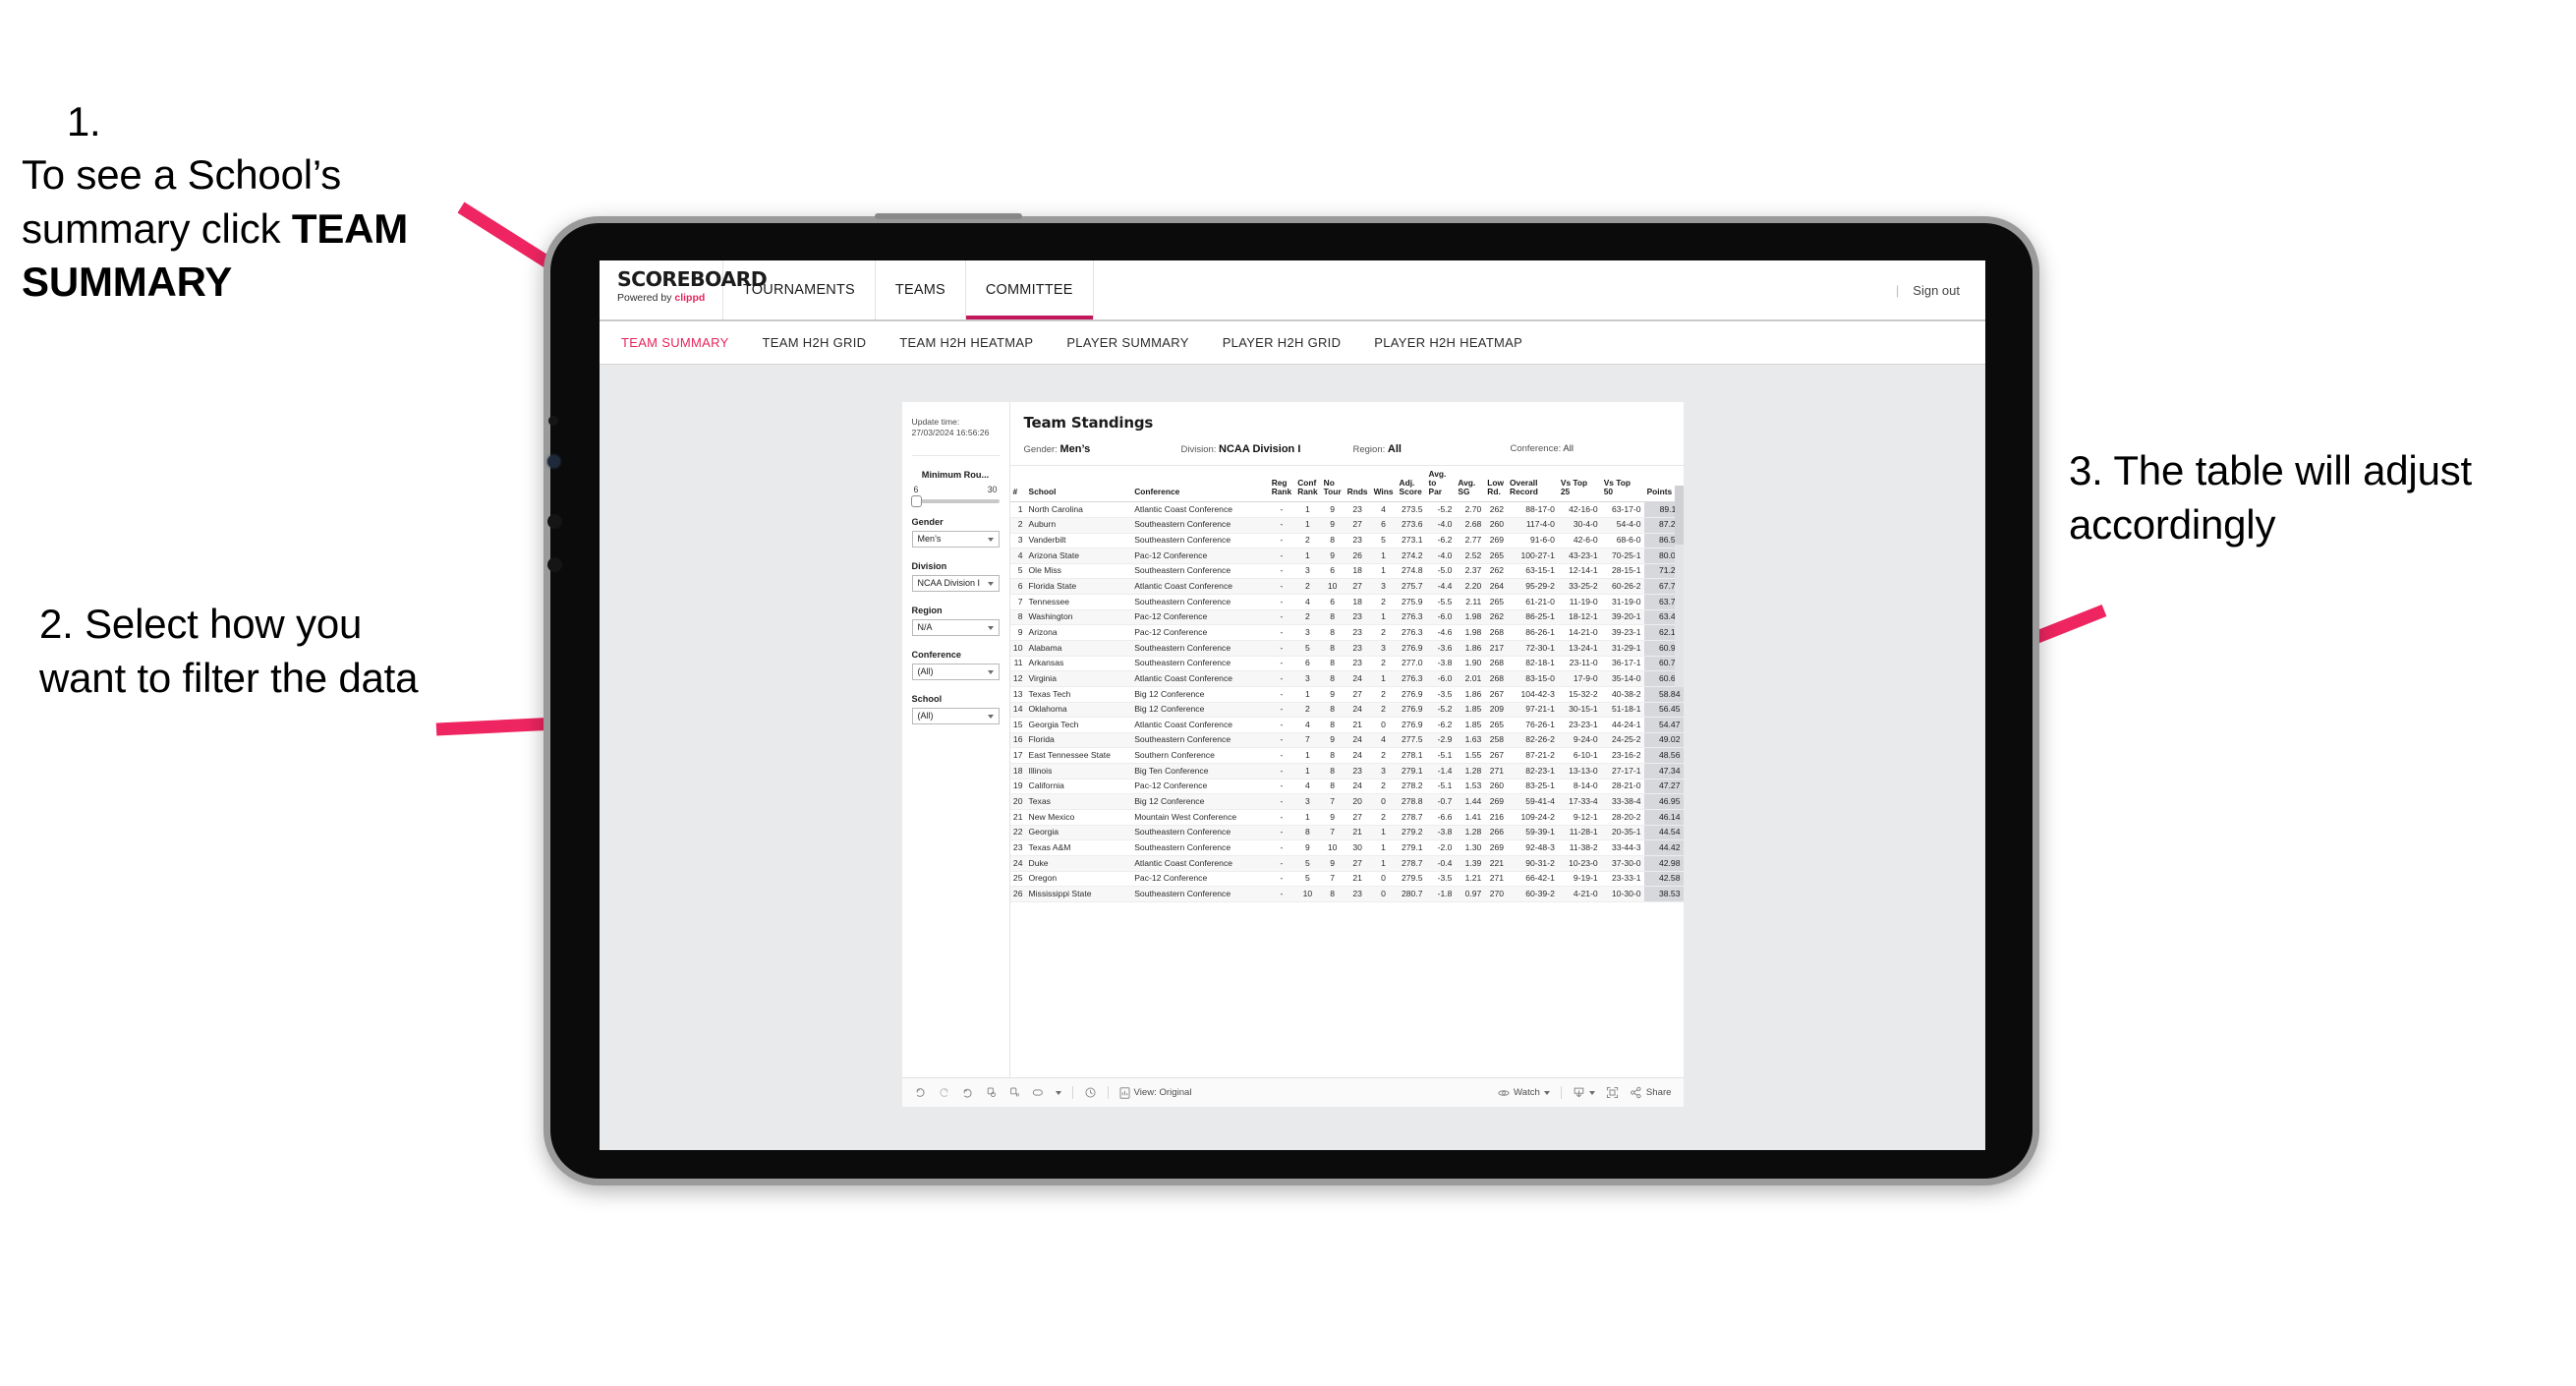  Describe the element at coordinates (1584, 1092) in the screenshot. I see `download-button` at that location.